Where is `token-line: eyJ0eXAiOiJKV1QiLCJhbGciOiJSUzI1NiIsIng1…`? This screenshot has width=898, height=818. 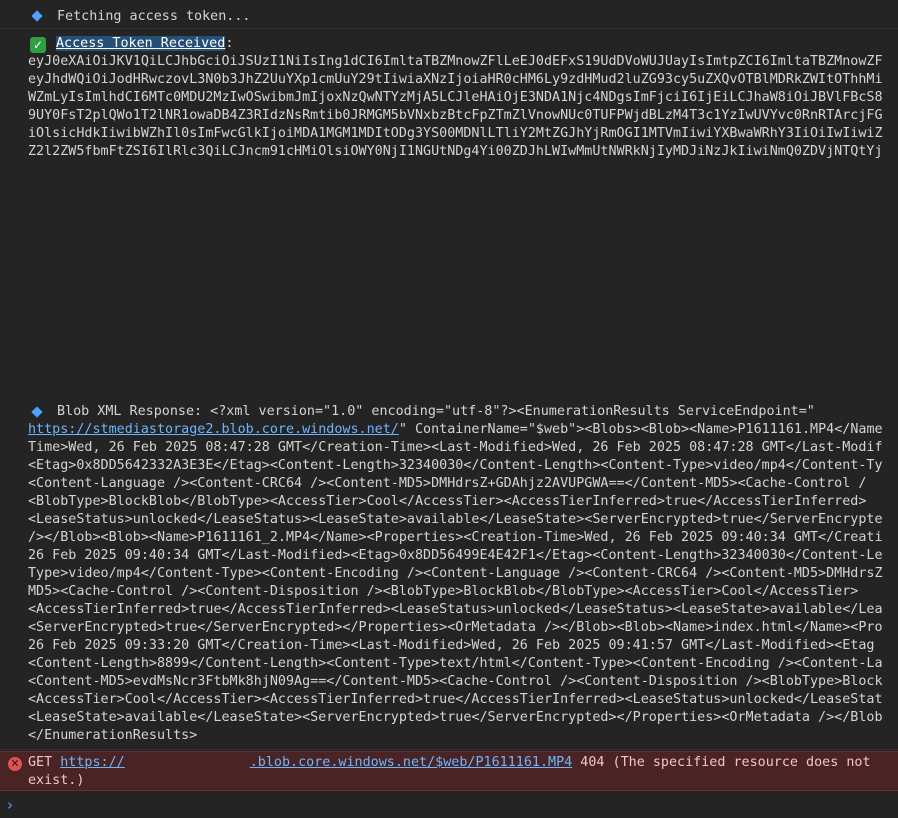
token-line: eyJ0eXAiOiJKV1QiLCJhbGciOiJSUzI1NiIsIng1… is located at coordinates (455, 62).